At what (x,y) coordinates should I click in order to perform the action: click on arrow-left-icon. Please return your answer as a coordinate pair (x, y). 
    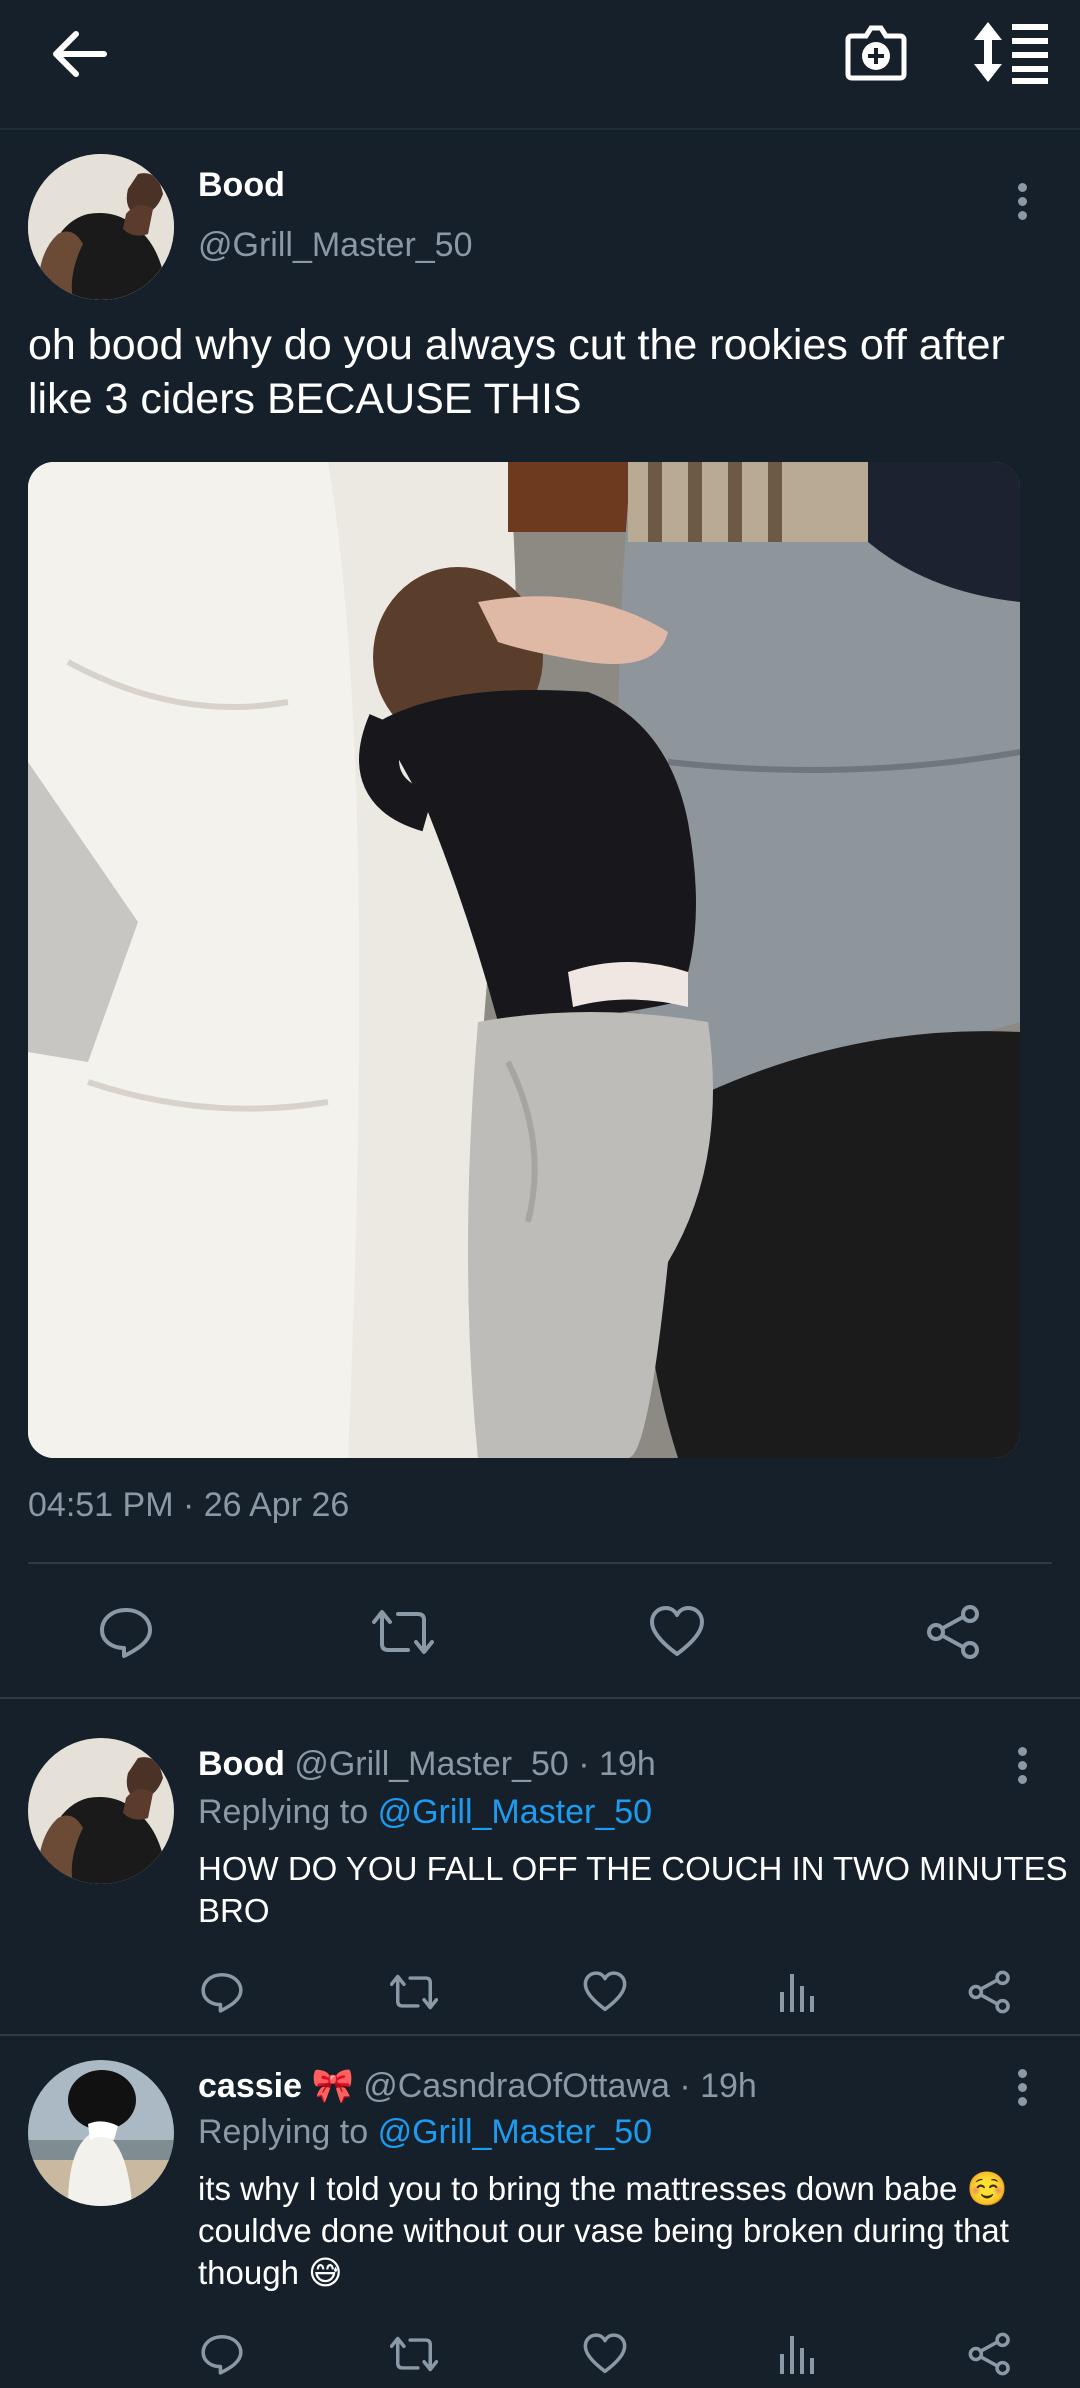
    Looking at the image, I should click on (80, 54).